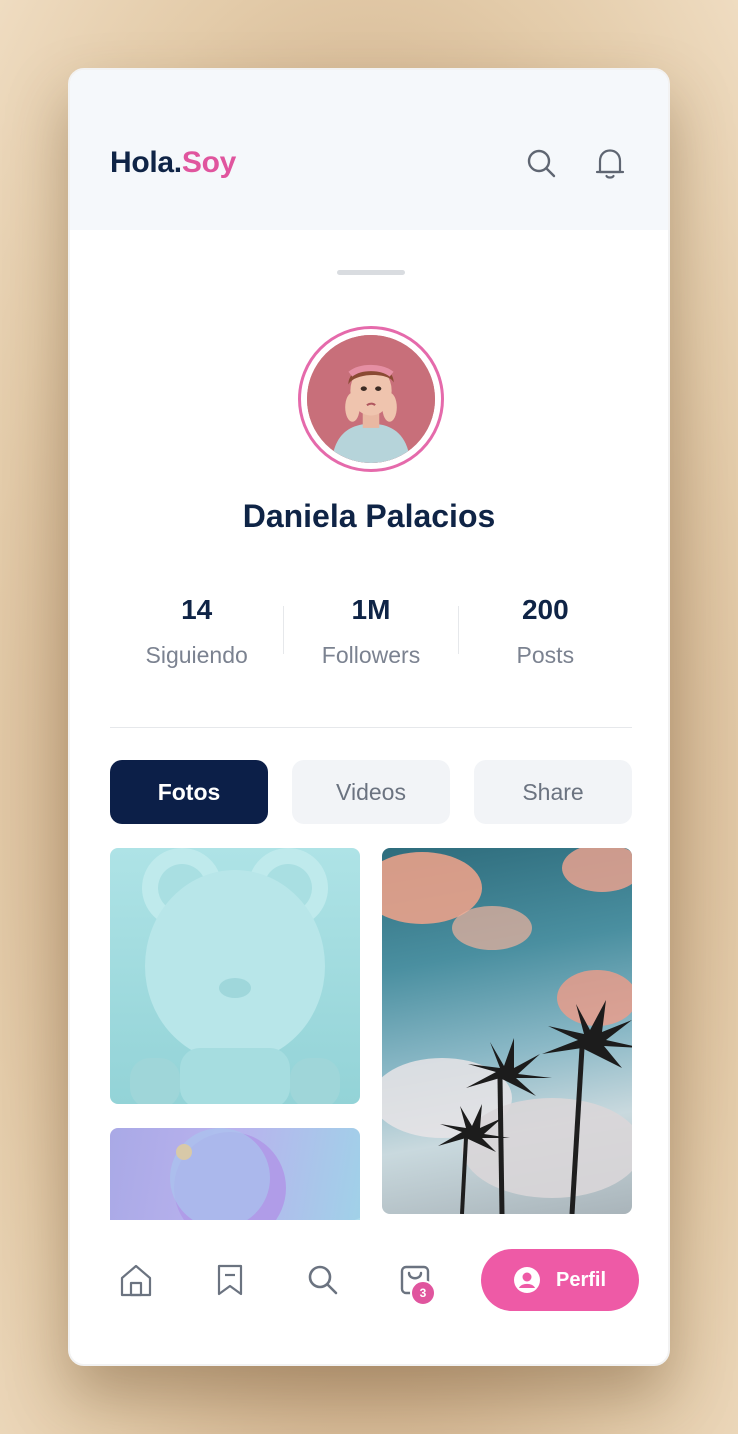  Describe the element at coordinates (553, 792) in the screenshot. I see `tab-share: Share` at that location.